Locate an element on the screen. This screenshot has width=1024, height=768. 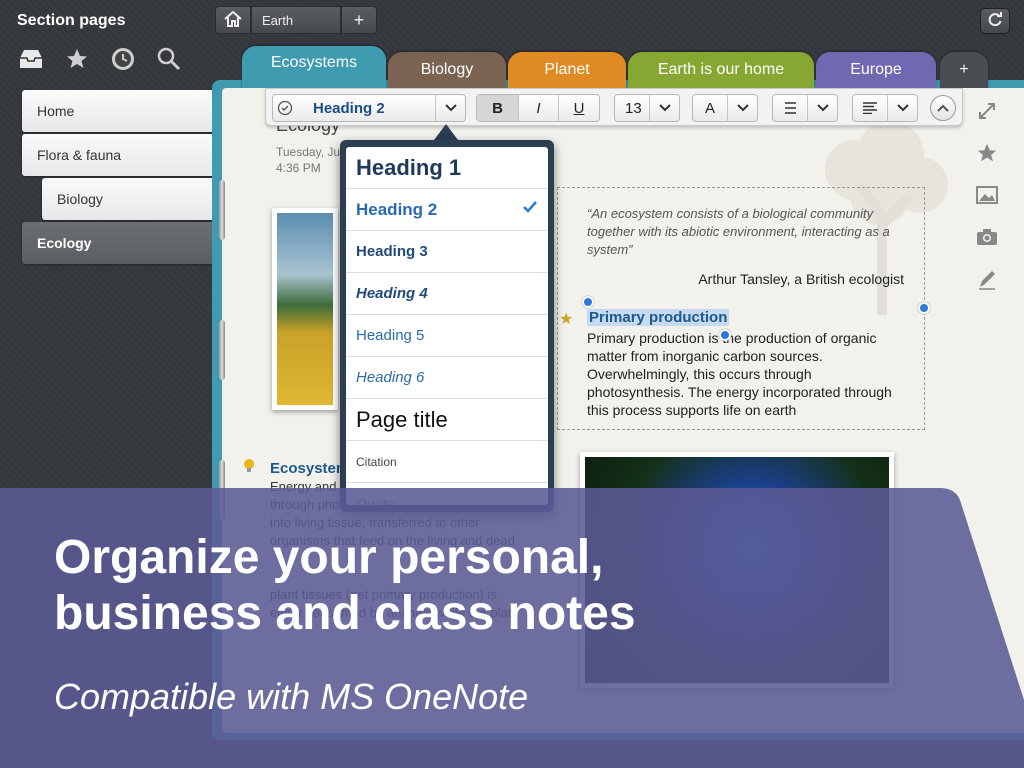
style-option-heading-4: Heading 4 is located at coordinates (447, 294).